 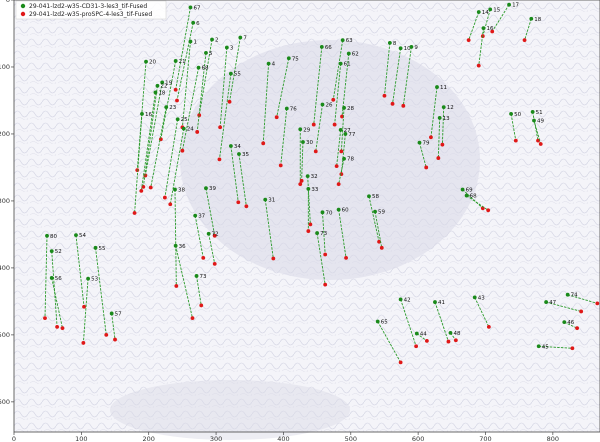 I want to click on x-tick-label: 200, so click(x=149, y=438).